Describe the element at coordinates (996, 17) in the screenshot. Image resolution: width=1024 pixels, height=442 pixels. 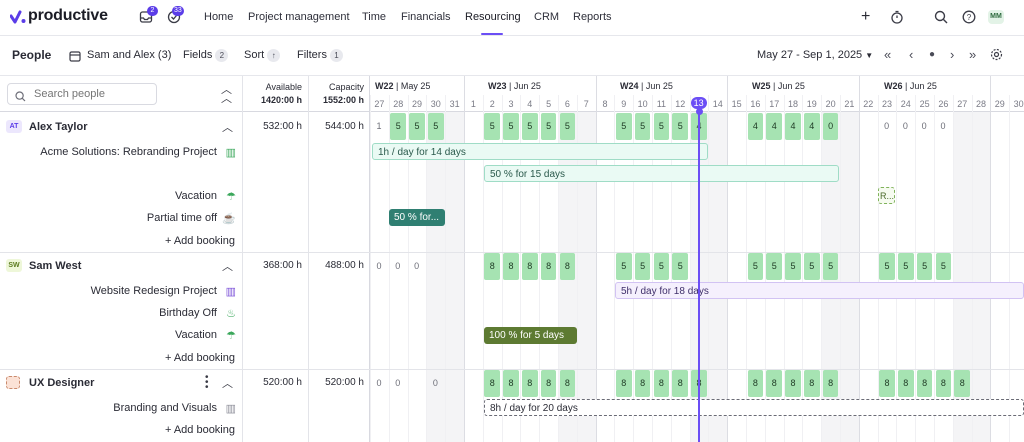
I see `user-avatar: MM` at that location.